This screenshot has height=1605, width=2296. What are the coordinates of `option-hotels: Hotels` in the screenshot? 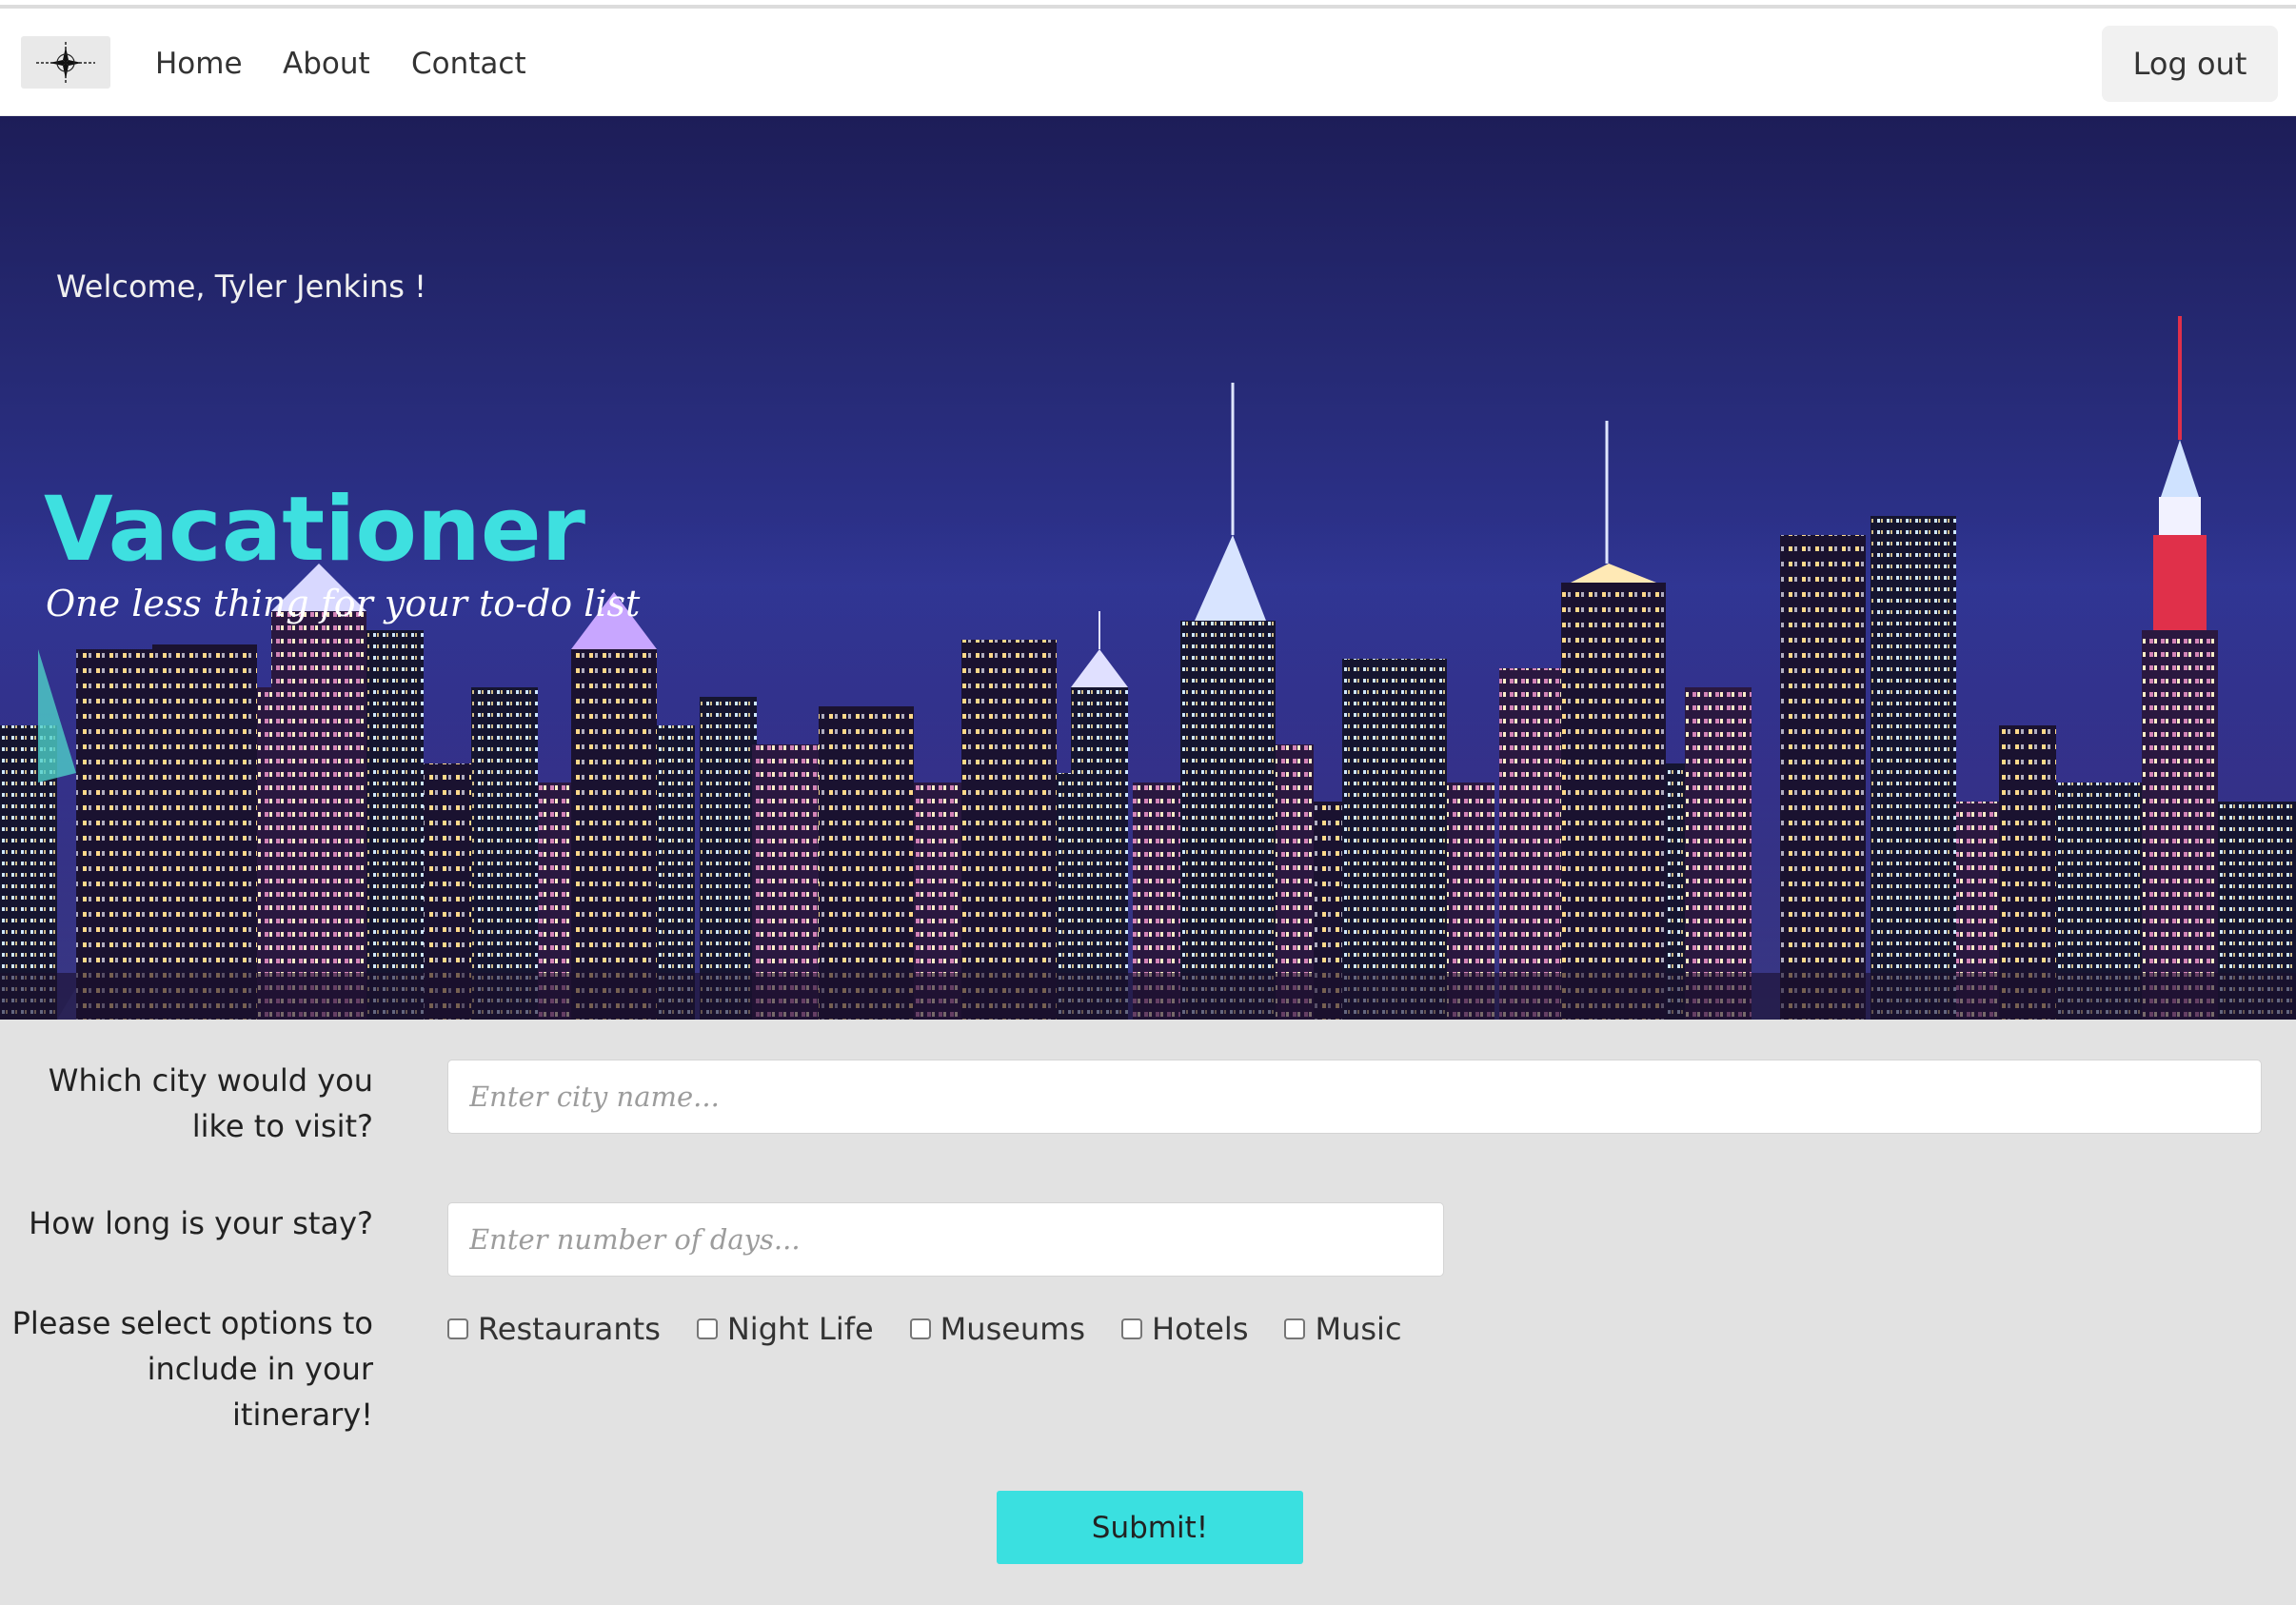 It's located at (1184, 1329).